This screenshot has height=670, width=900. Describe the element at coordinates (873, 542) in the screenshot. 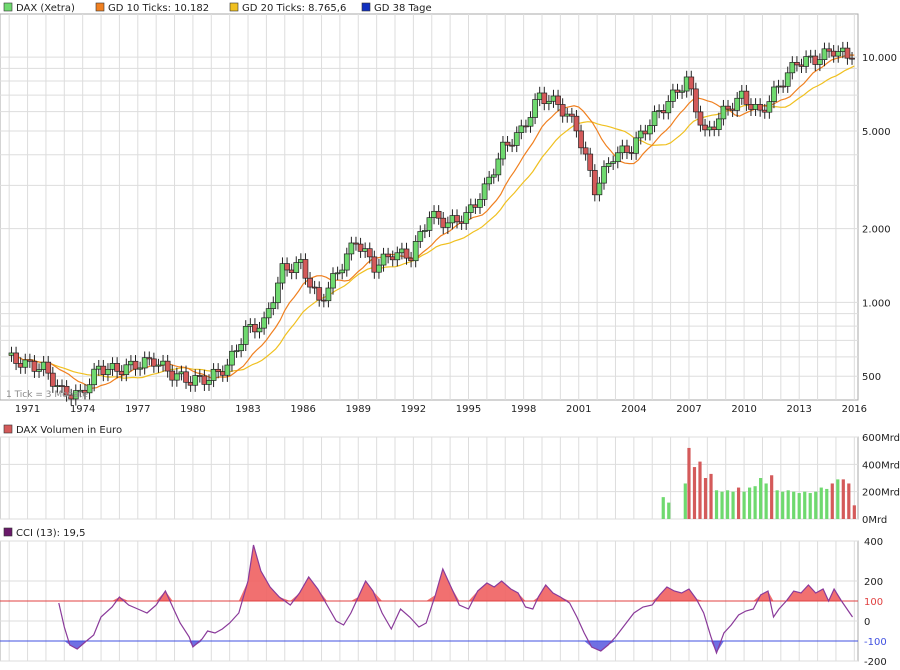

I see `cci-y-tick-label: 400` at that location.